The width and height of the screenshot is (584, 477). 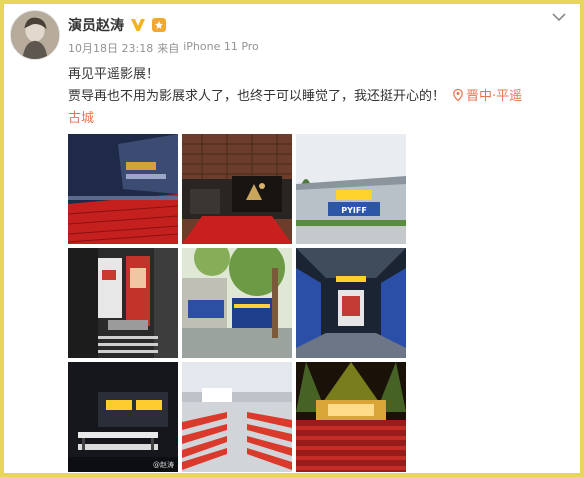 I want to click on location-pin-icon, so click(x=458, y=95).